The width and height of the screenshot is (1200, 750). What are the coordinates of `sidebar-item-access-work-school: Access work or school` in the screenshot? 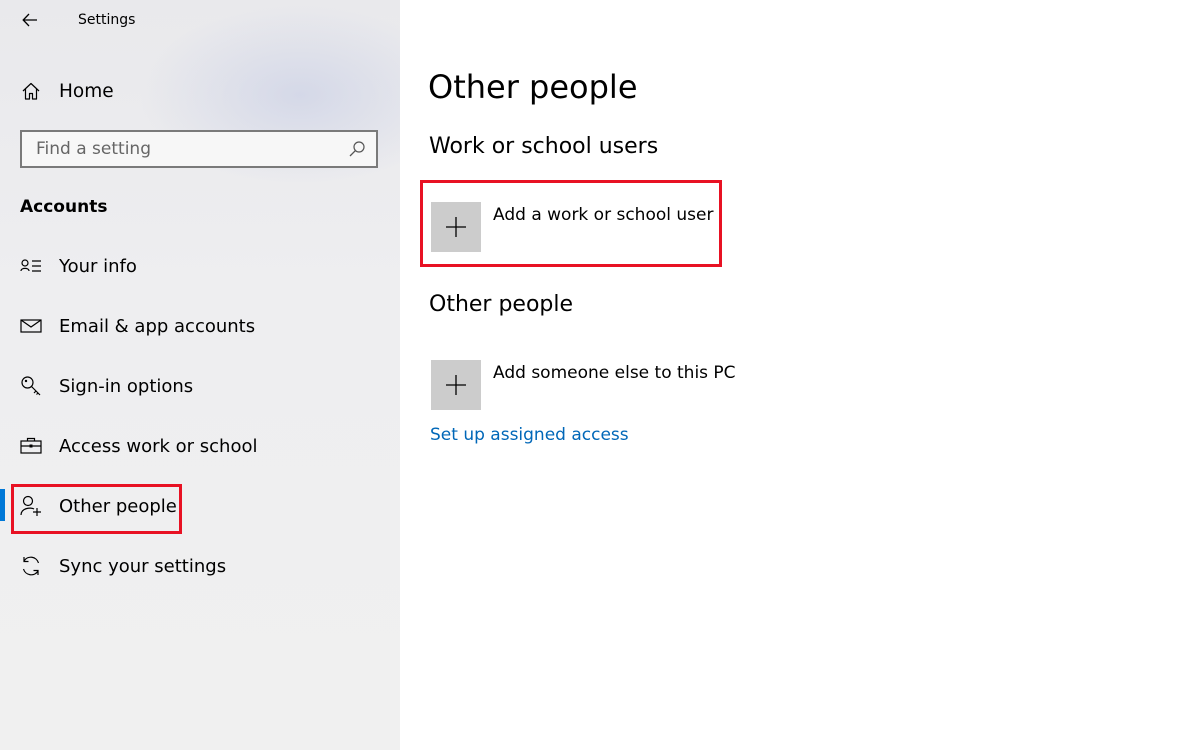 It's located at (200, 446).